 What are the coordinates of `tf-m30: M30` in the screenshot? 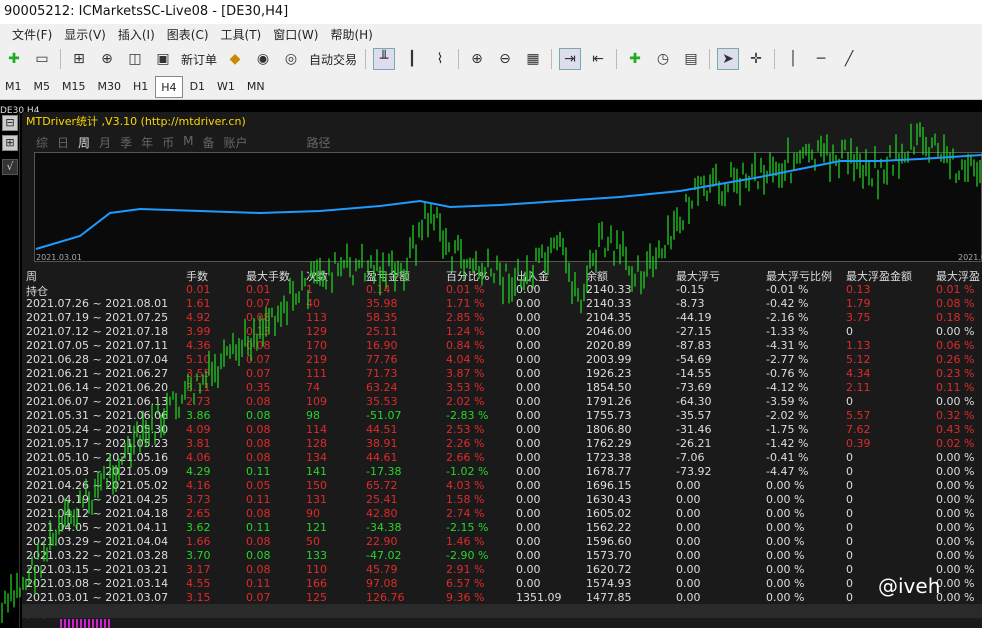 It's located at (110, 87).